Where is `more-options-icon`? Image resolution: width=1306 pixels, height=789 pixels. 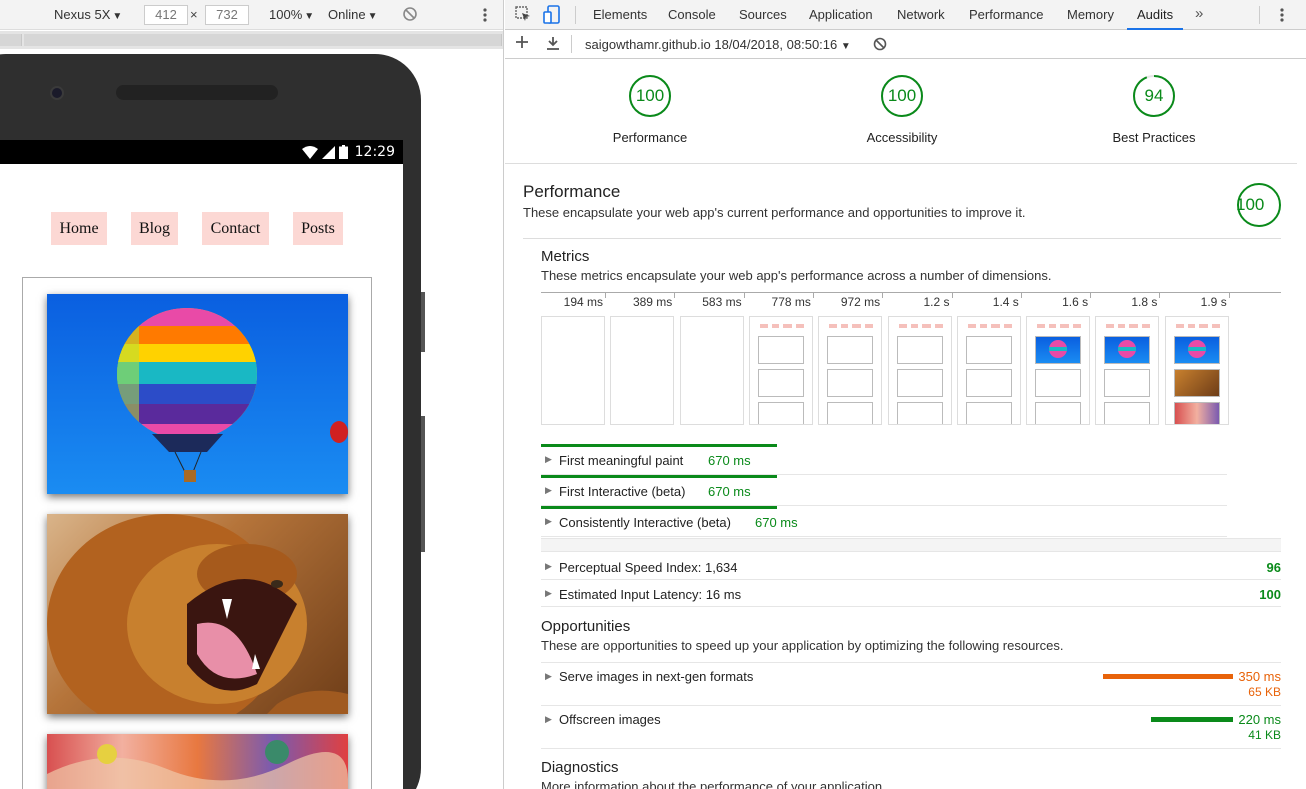
more-options-icon is located at coordinates (485, 15).